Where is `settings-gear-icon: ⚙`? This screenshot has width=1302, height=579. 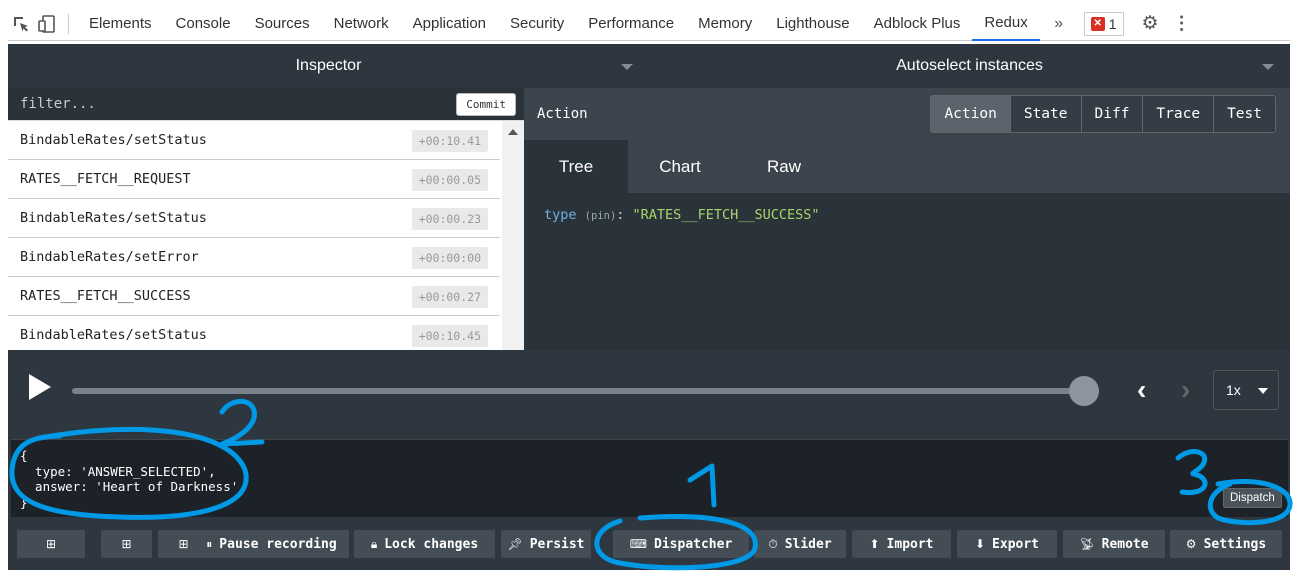
settings-gear-icon: ⚙ is located at coordinates (1150, 23).